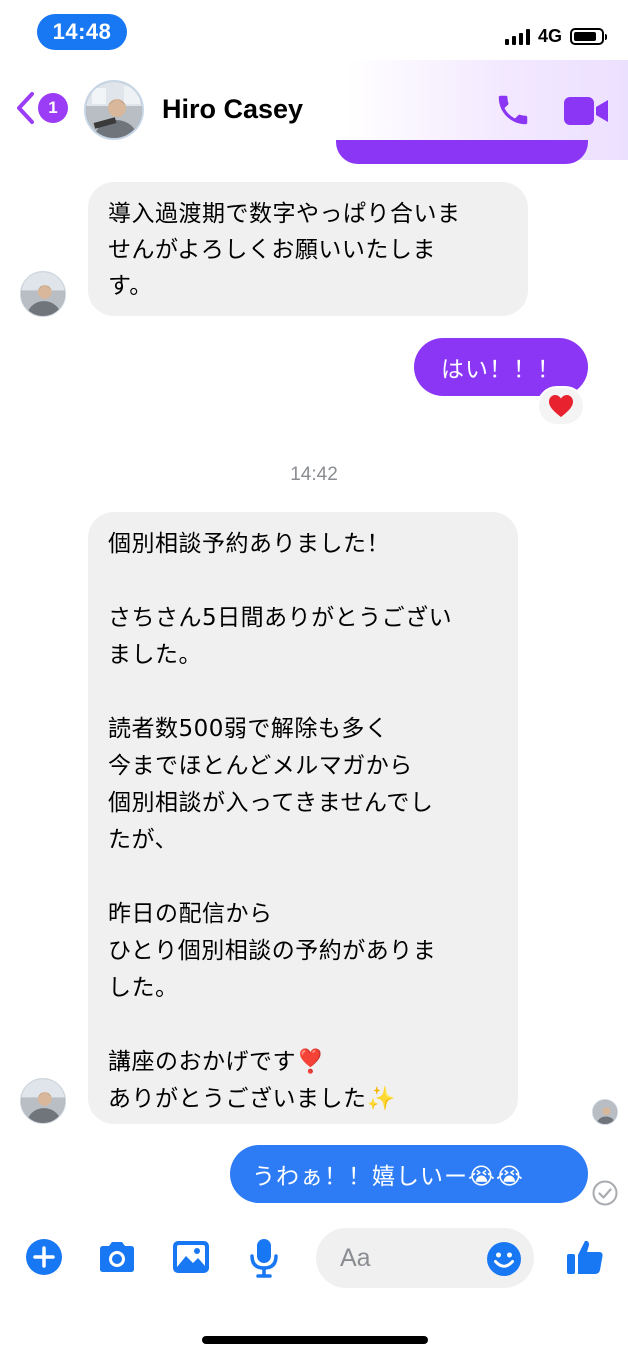 Image resolution: width=628 pixels, height=1359 pixels. I want to click on microphone-icon, so click(264, 1258).